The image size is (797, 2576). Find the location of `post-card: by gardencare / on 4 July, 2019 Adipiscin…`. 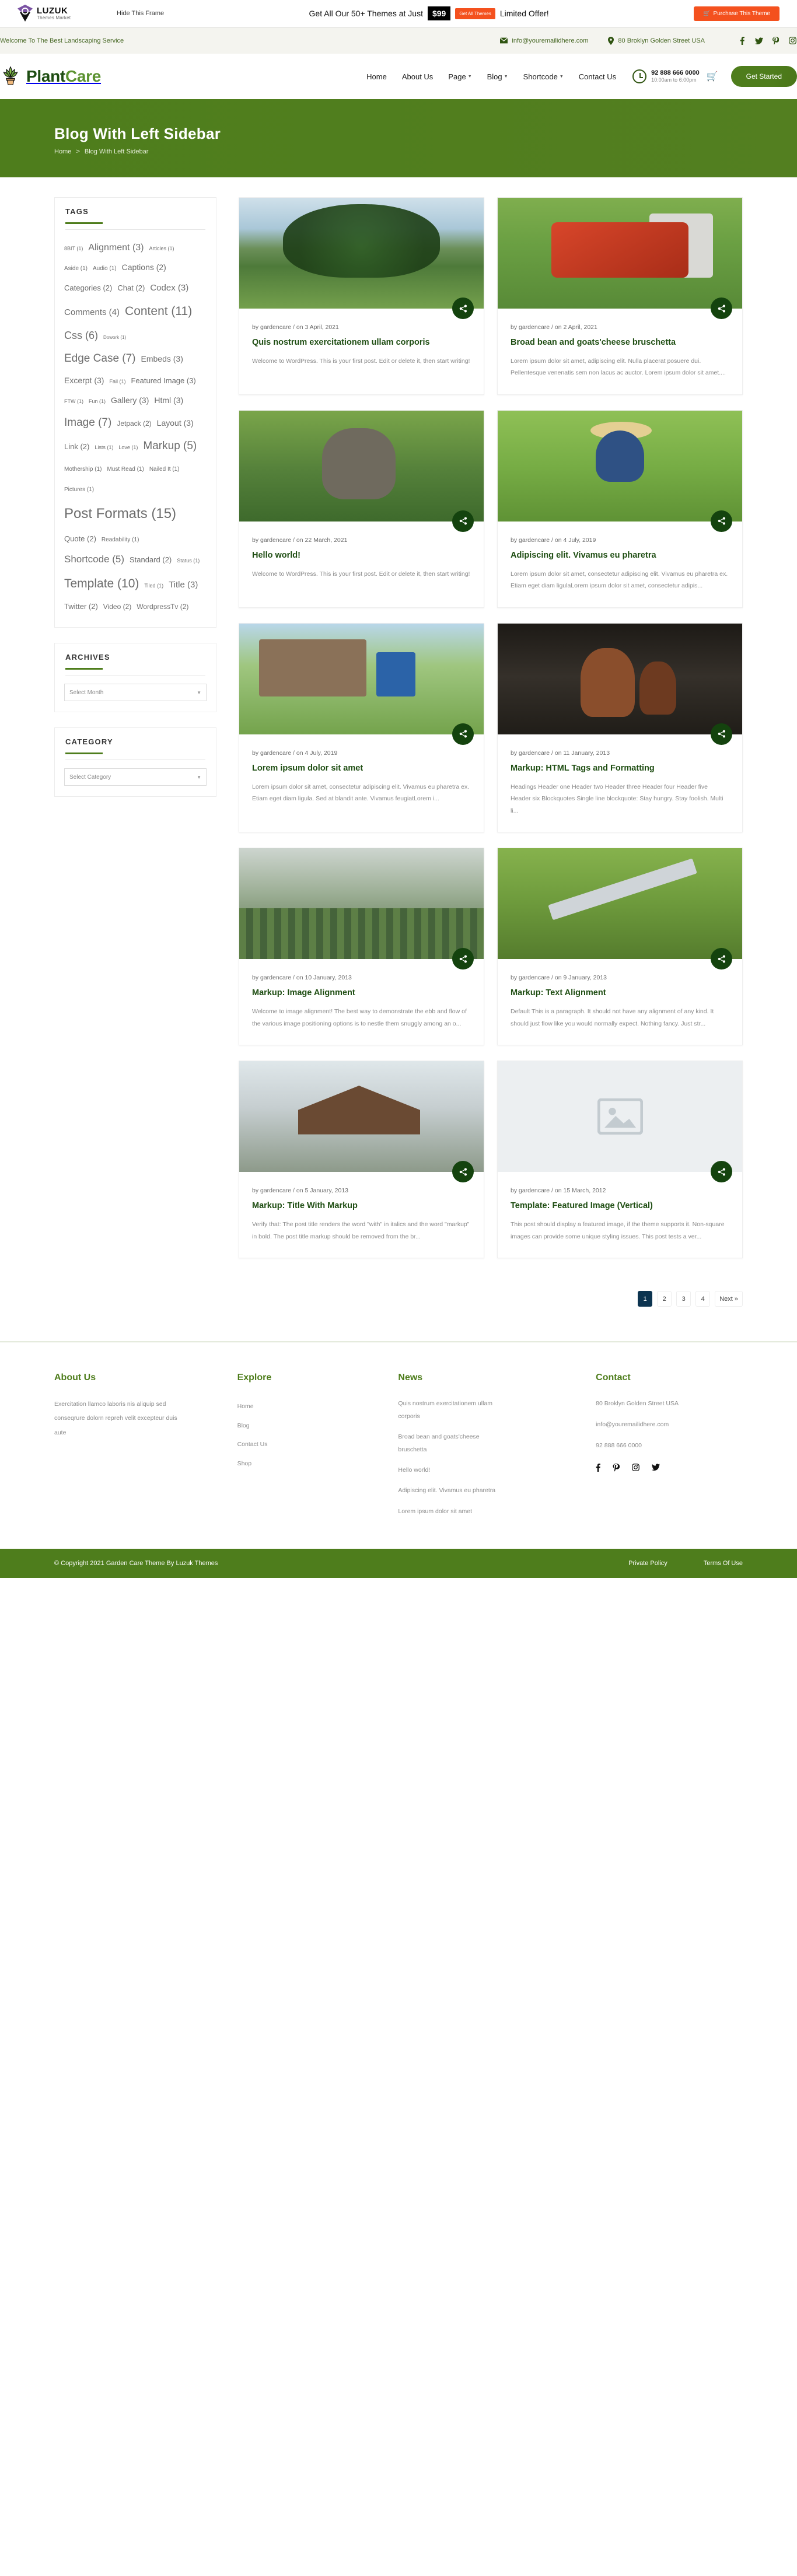

post-card: by gardencare / on 4 July, 2019 Adipiscin… is located at coordinates (620, 509).